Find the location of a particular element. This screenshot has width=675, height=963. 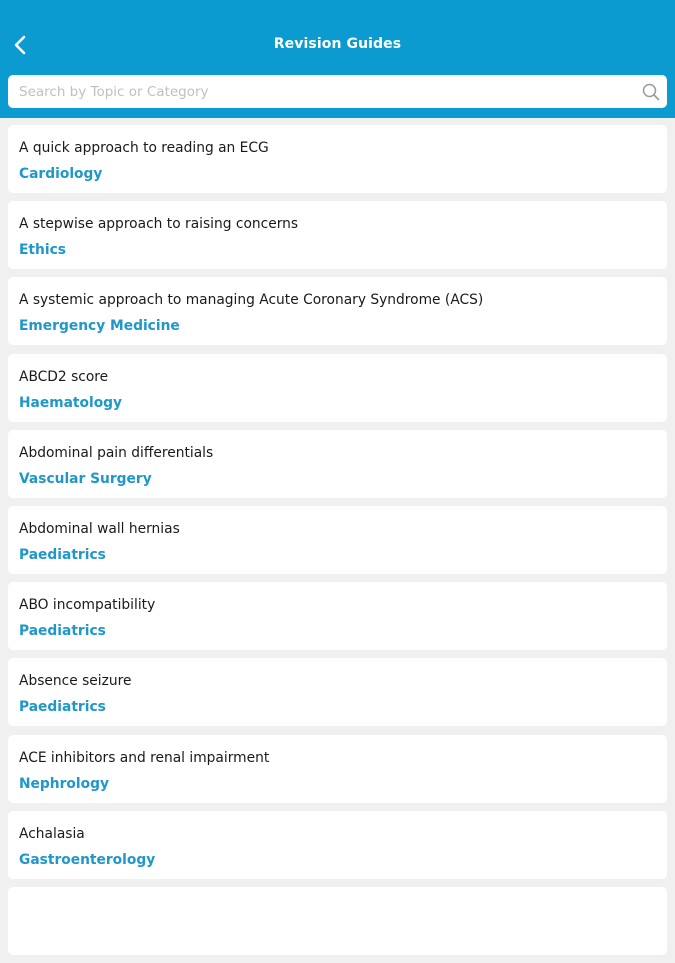

list-item: ABO incompatibility Paediatrics is located at coordinates (337, 616).